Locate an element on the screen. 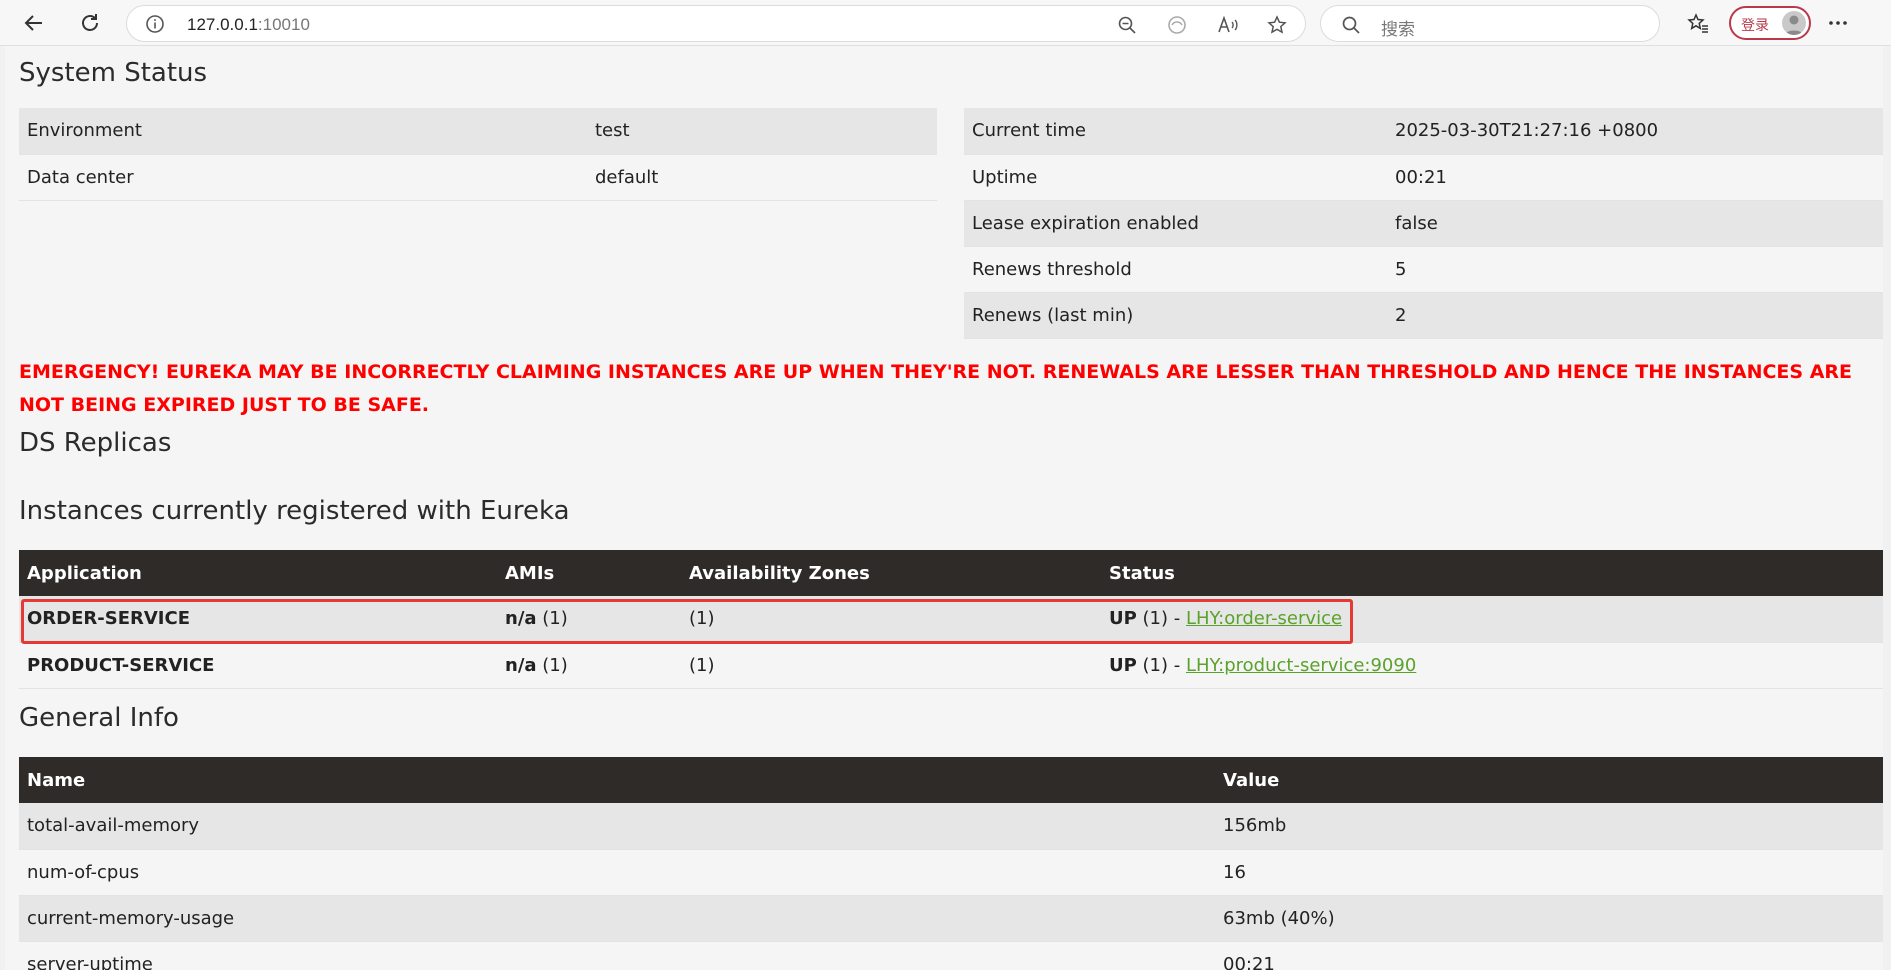 Image resolution: width=1891 pixels, height=970 pixels. column-header: Value is located at coordinates (1549, 780).